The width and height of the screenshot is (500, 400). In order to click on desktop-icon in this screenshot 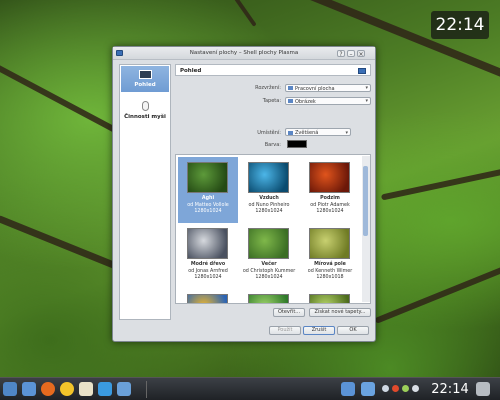, I will do `click(290, 88)`.